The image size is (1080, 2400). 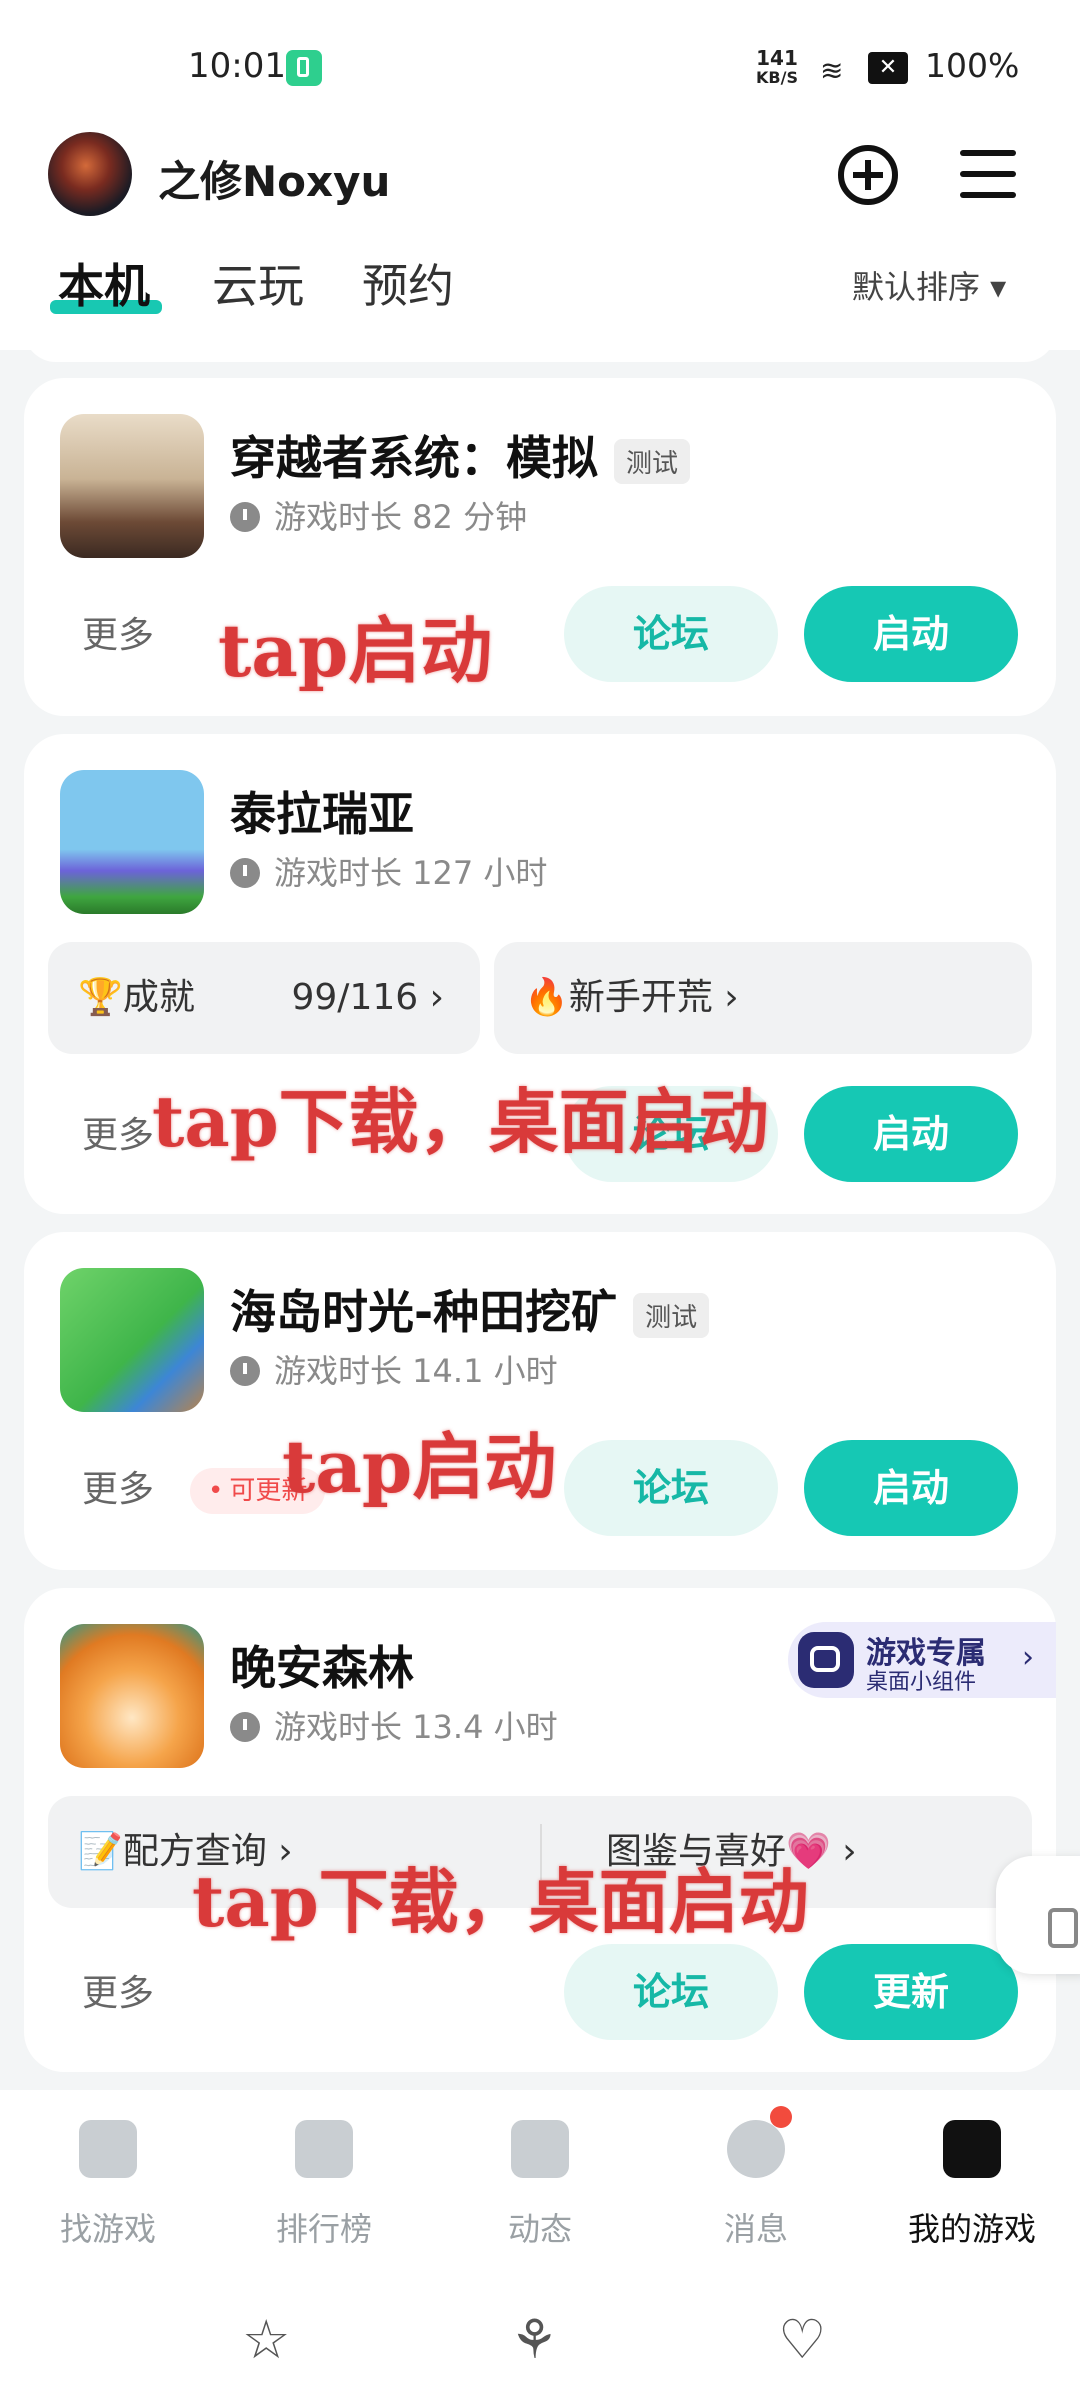 What do you see at coordinates (972, 65) in the screenshot?
I see `battery-level: 100%` at bounding box center [972, 65].